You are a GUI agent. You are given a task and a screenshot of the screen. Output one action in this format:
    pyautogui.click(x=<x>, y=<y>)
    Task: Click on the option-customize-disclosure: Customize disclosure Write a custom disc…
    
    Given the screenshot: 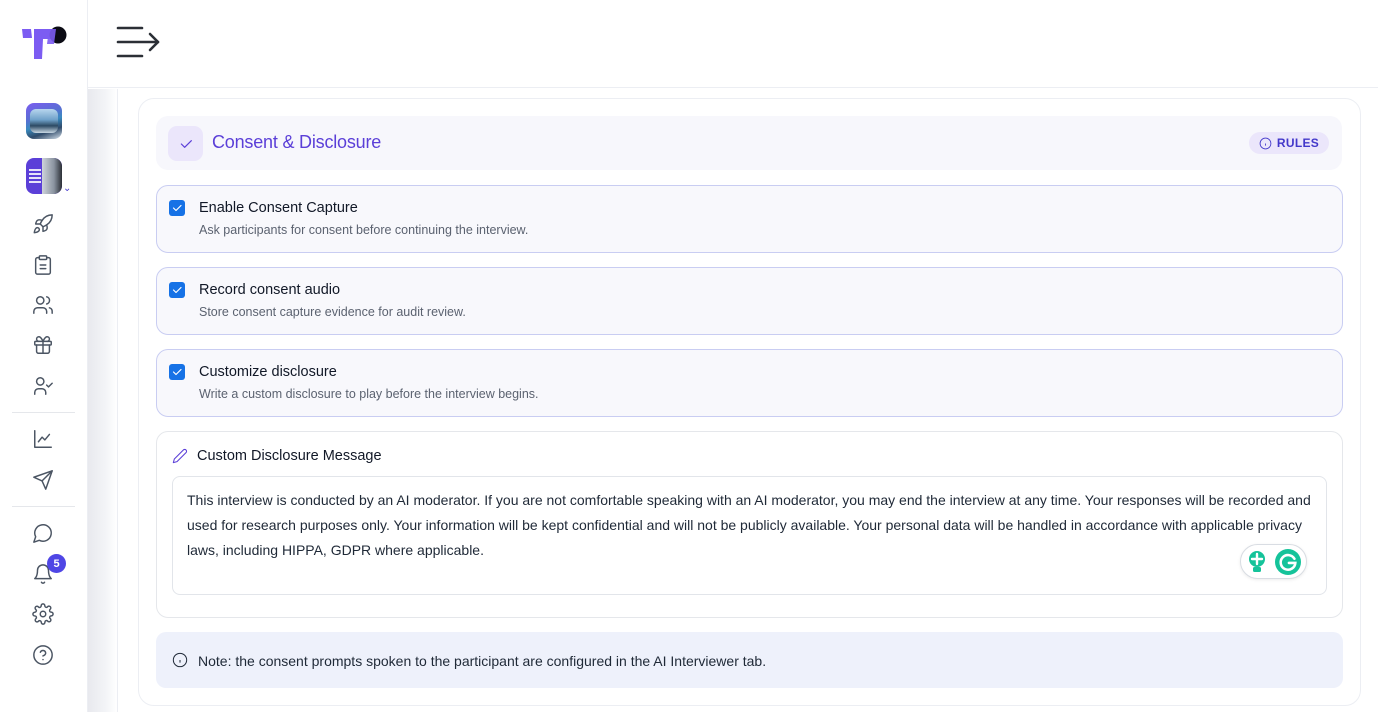 What is the action you would take?
    pyautogui.click(x=749, y=383)
    